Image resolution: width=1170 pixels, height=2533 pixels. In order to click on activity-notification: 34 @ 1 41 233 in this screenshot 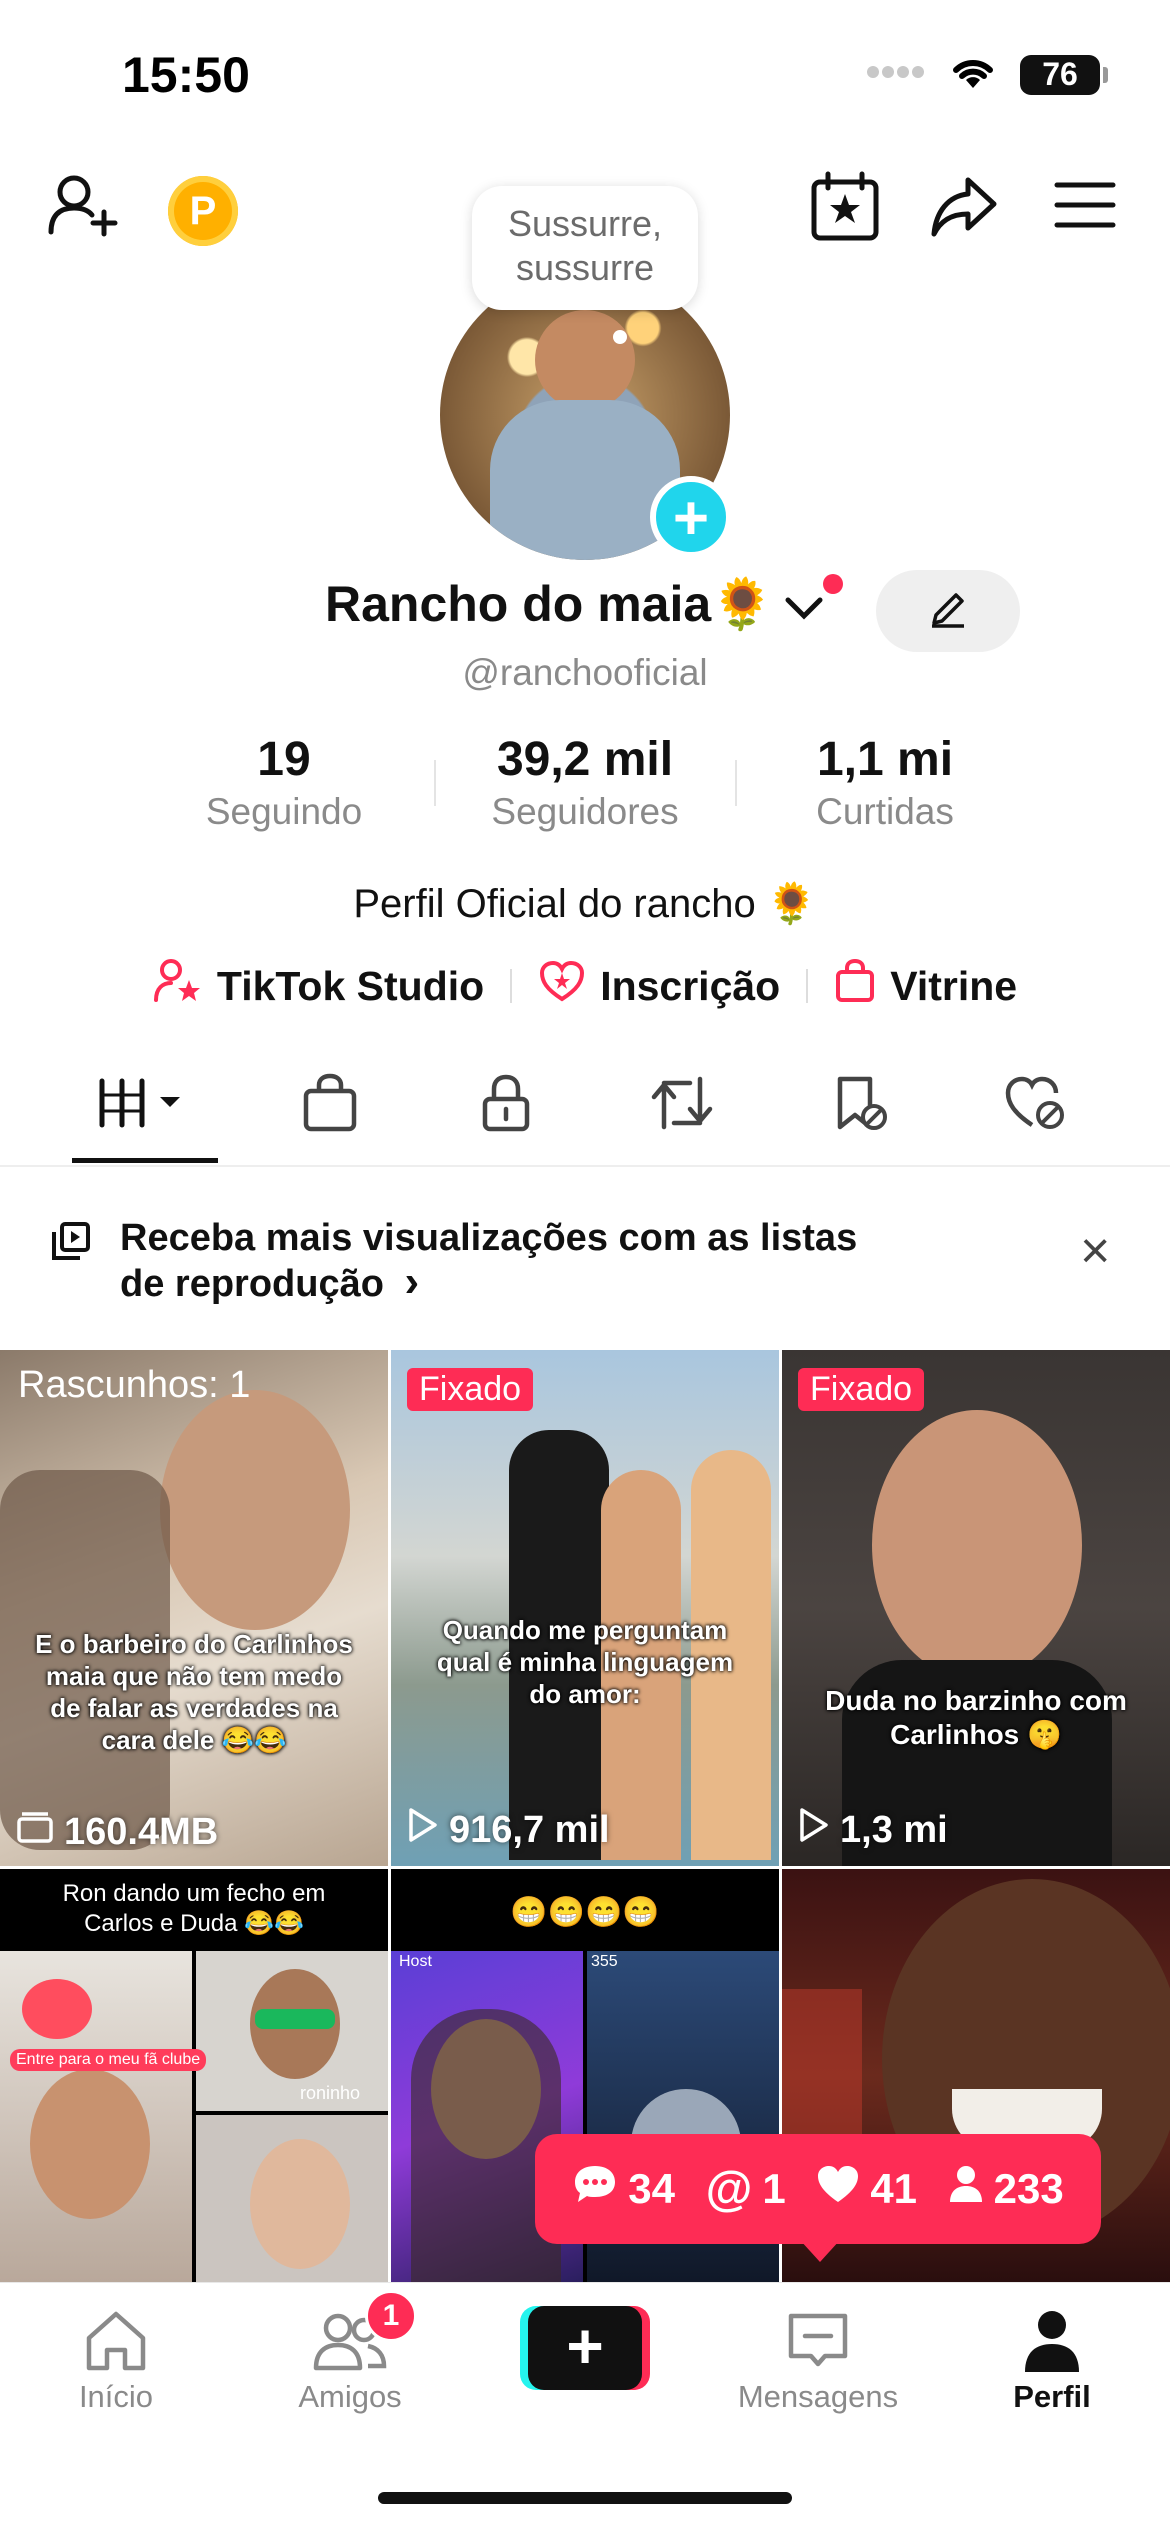, I will do `click(818, 2189)`.